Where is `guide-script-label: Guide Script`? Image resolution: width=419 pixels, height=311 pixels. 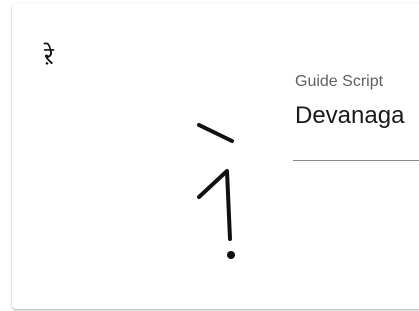 guide-script-label: Guide Script is located at coordinates (339, 81).